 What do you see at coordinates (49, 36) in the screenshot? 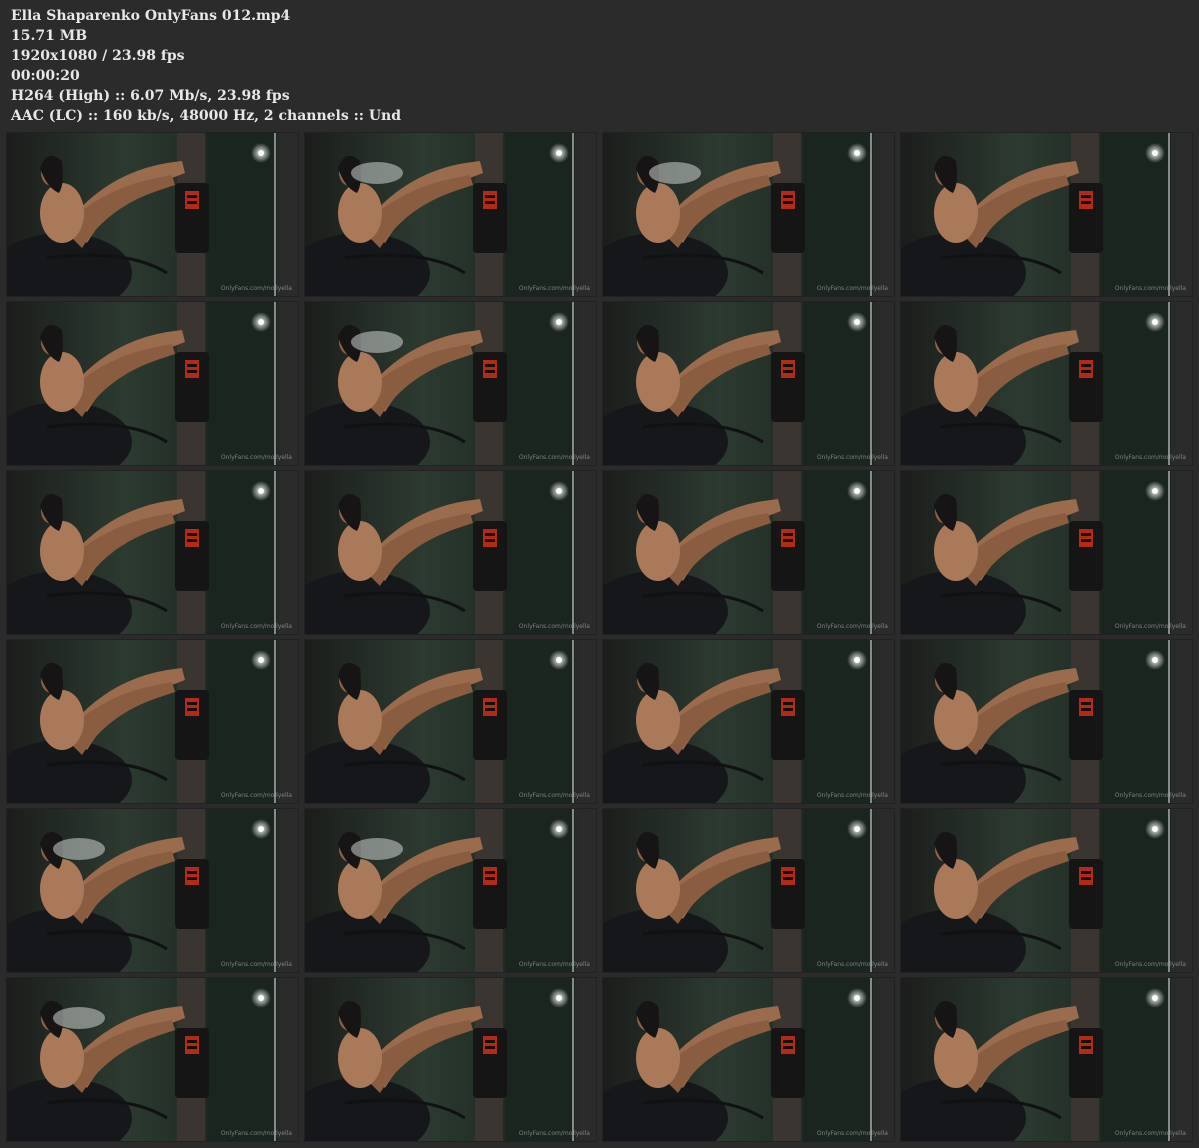
I see `file-size: 15.71 MB` at bounding box center [49, 36].